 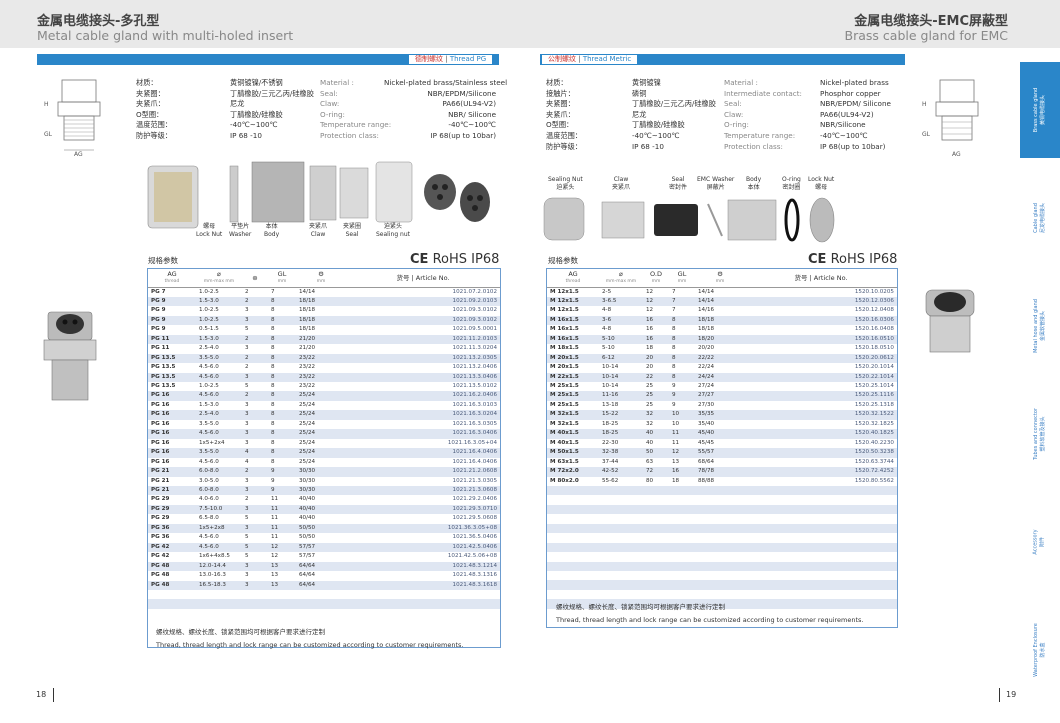 What do you see at coordinates (275, 499) in the screenshot?
I see `table-cell-gl: 11` at bounding box center [275, 499].